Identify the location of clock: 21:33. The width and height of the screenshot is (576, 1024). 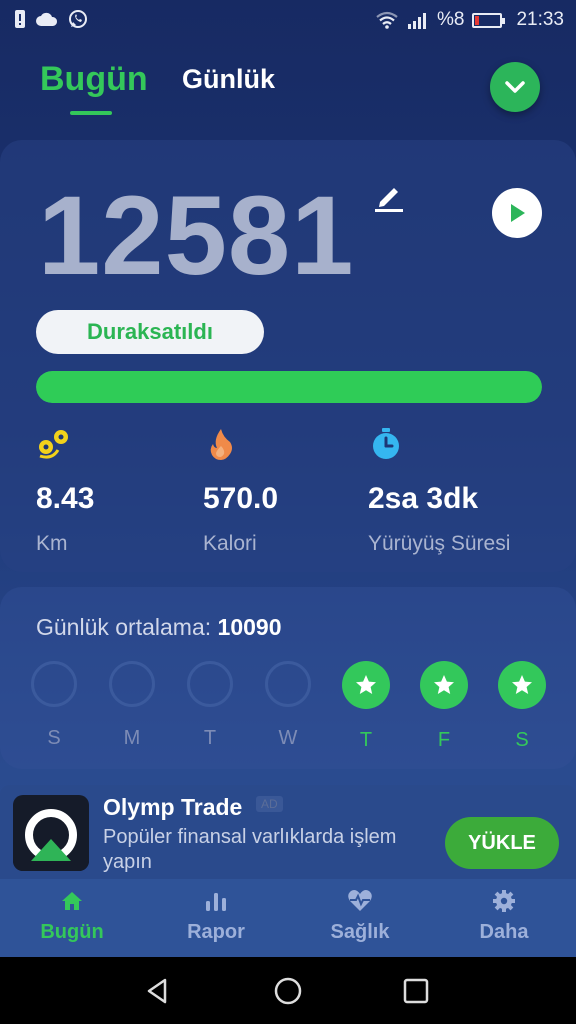
(540, 19).